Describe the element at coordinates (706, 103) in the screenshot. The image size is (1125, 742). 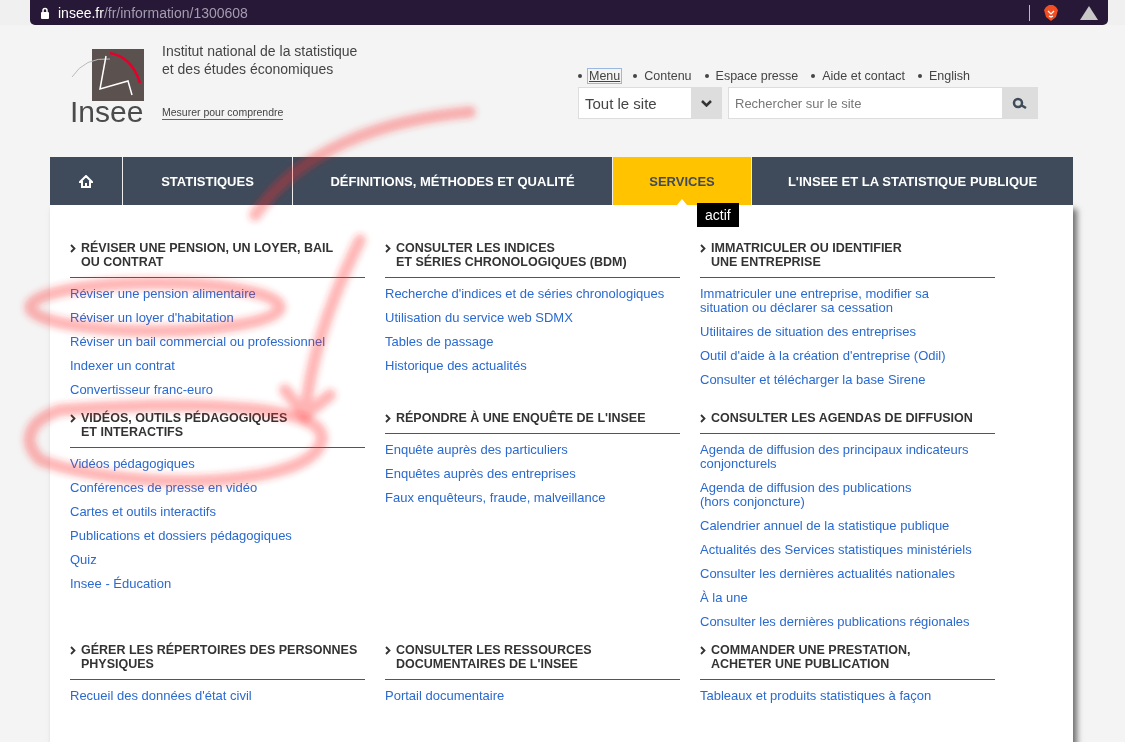
I see `chevron-down-icon` at that location.